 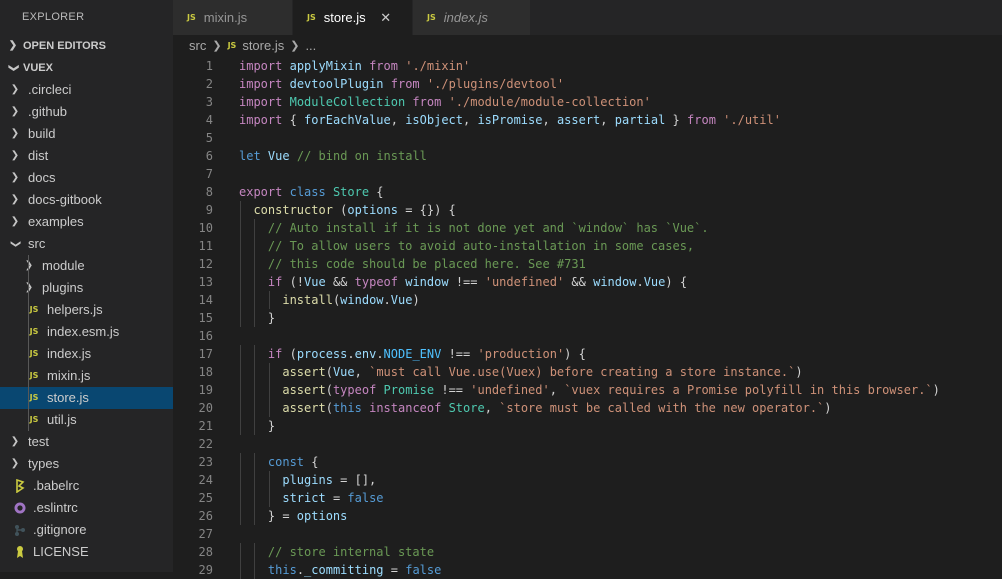 I want to click on tree-item: ❯ docs-gitbook, so click(x=86, y=200).